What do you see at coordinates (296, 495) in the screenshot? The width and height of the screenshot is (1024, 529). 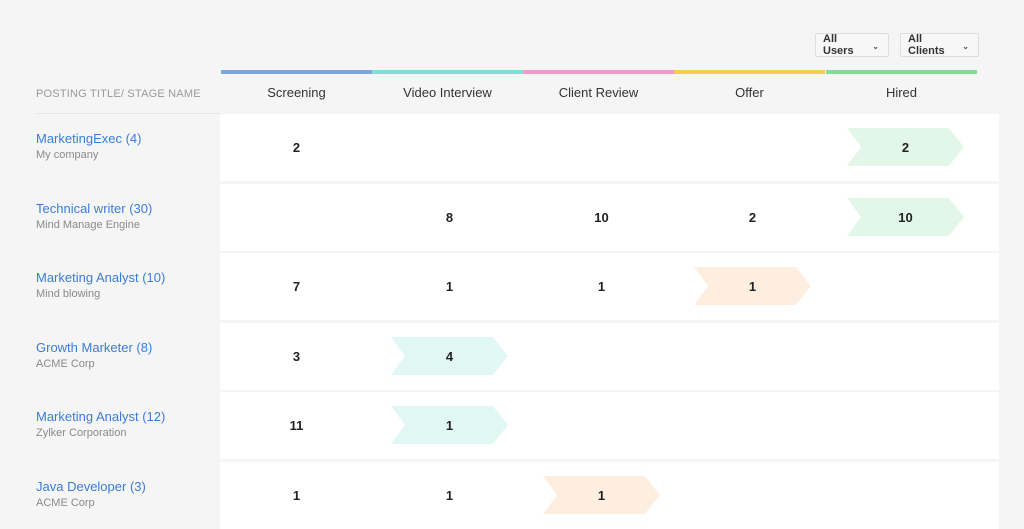 I see `stage-count-screening: 1` at bounding box center [296, 495].